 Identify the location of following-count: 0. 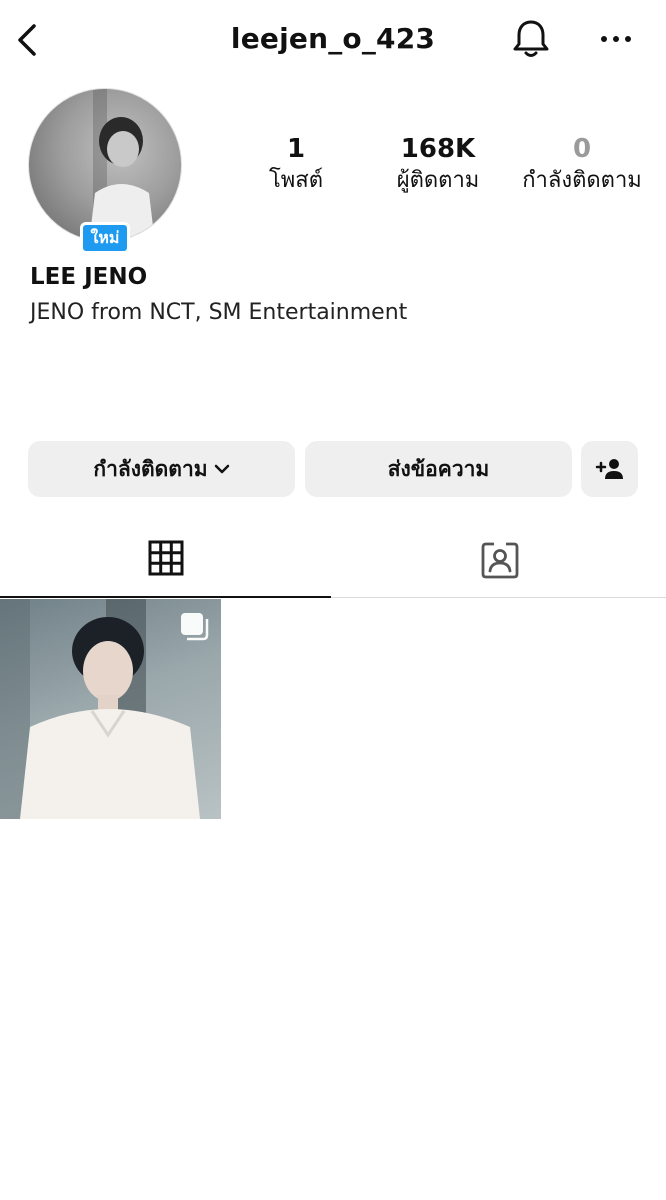
(582, 149).